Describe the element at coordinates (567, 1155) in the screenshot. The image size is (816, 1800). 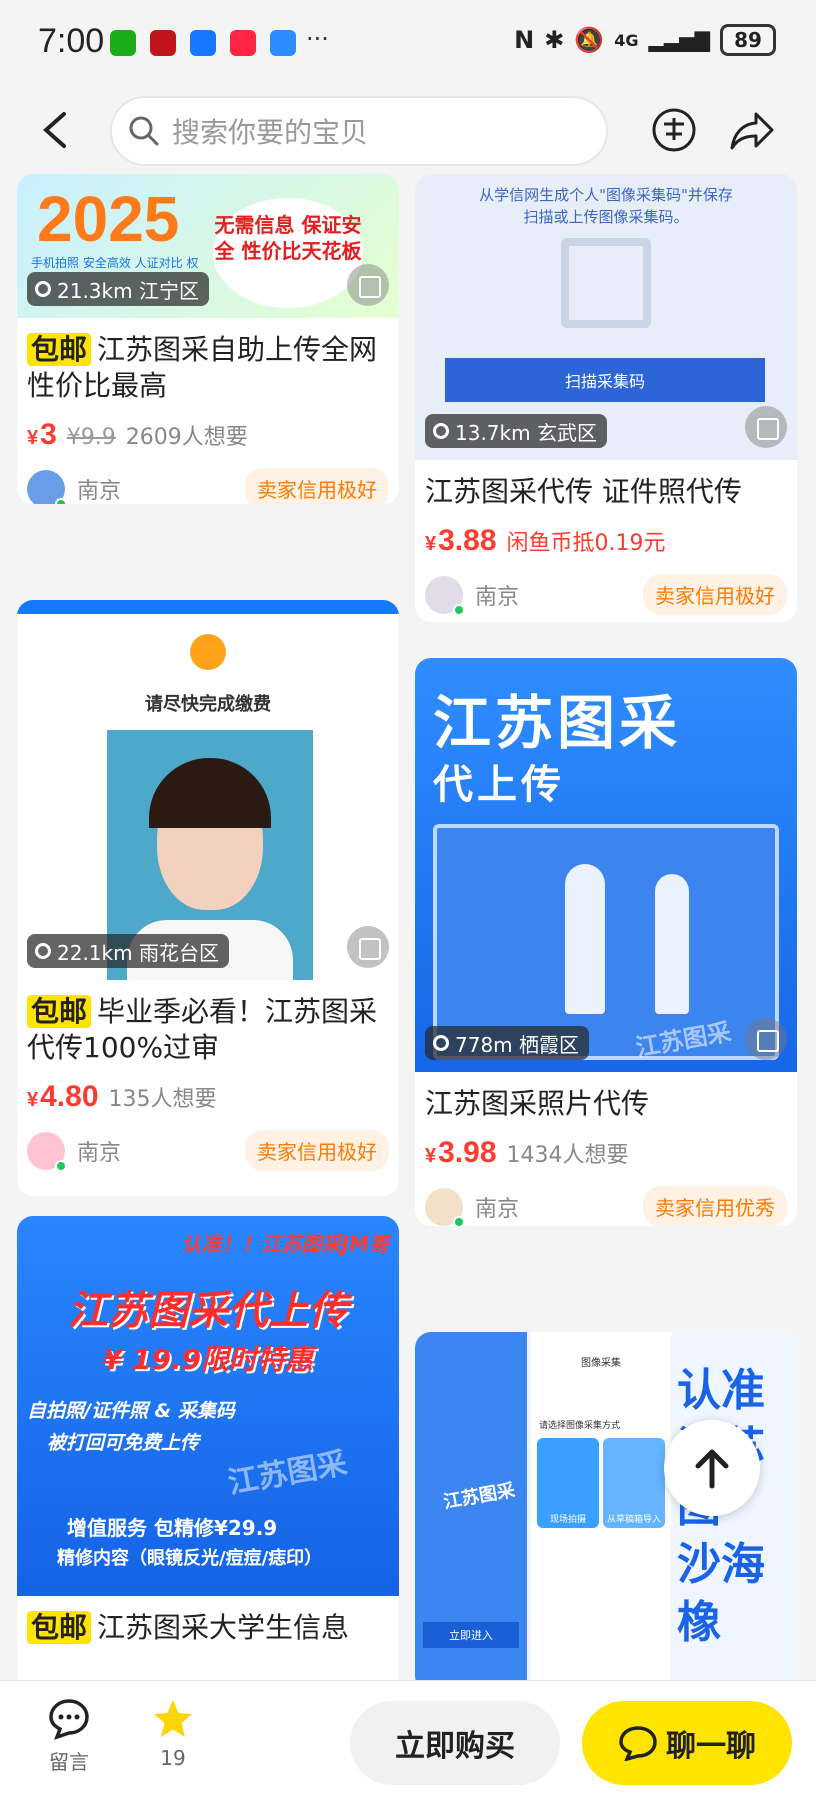
I see `want-count: 1434人想要` at that location.